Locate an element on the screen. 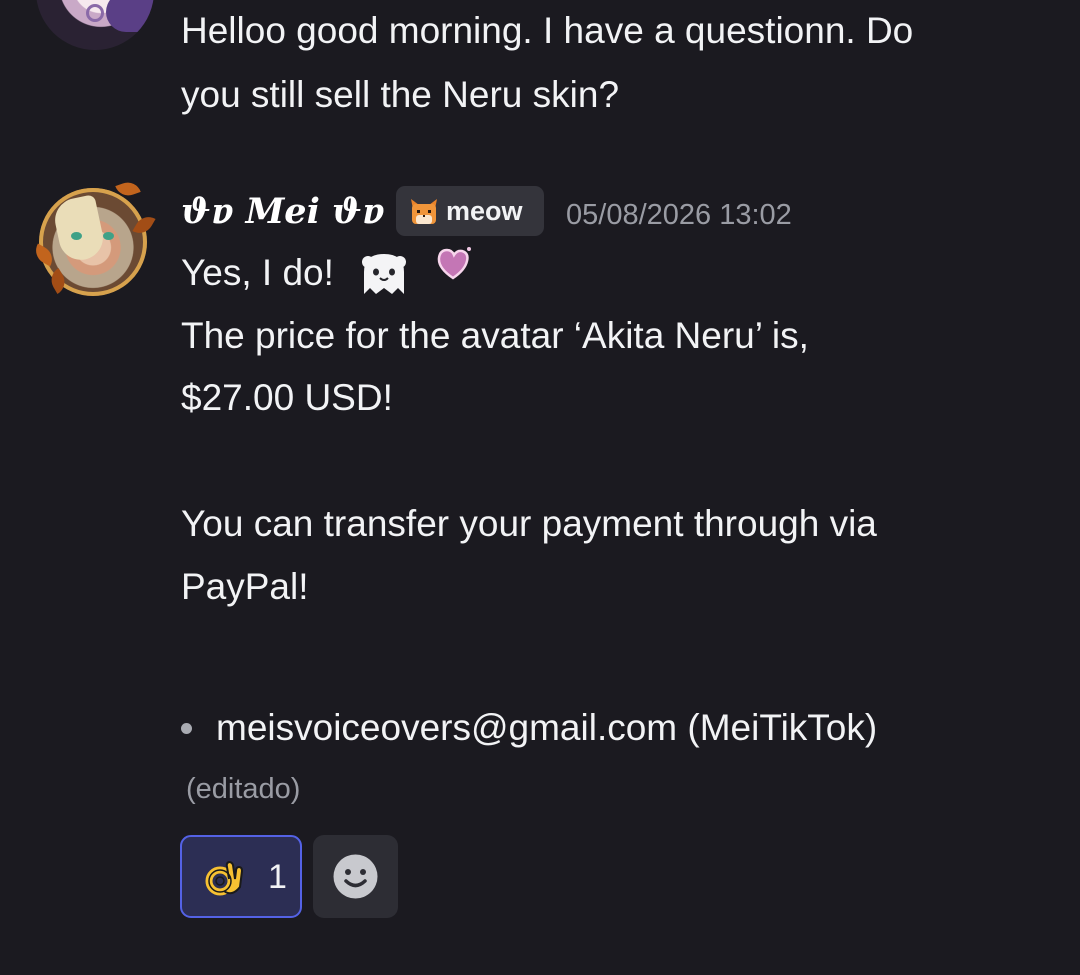  cat-face-icon is located at coordinates (424, 211).